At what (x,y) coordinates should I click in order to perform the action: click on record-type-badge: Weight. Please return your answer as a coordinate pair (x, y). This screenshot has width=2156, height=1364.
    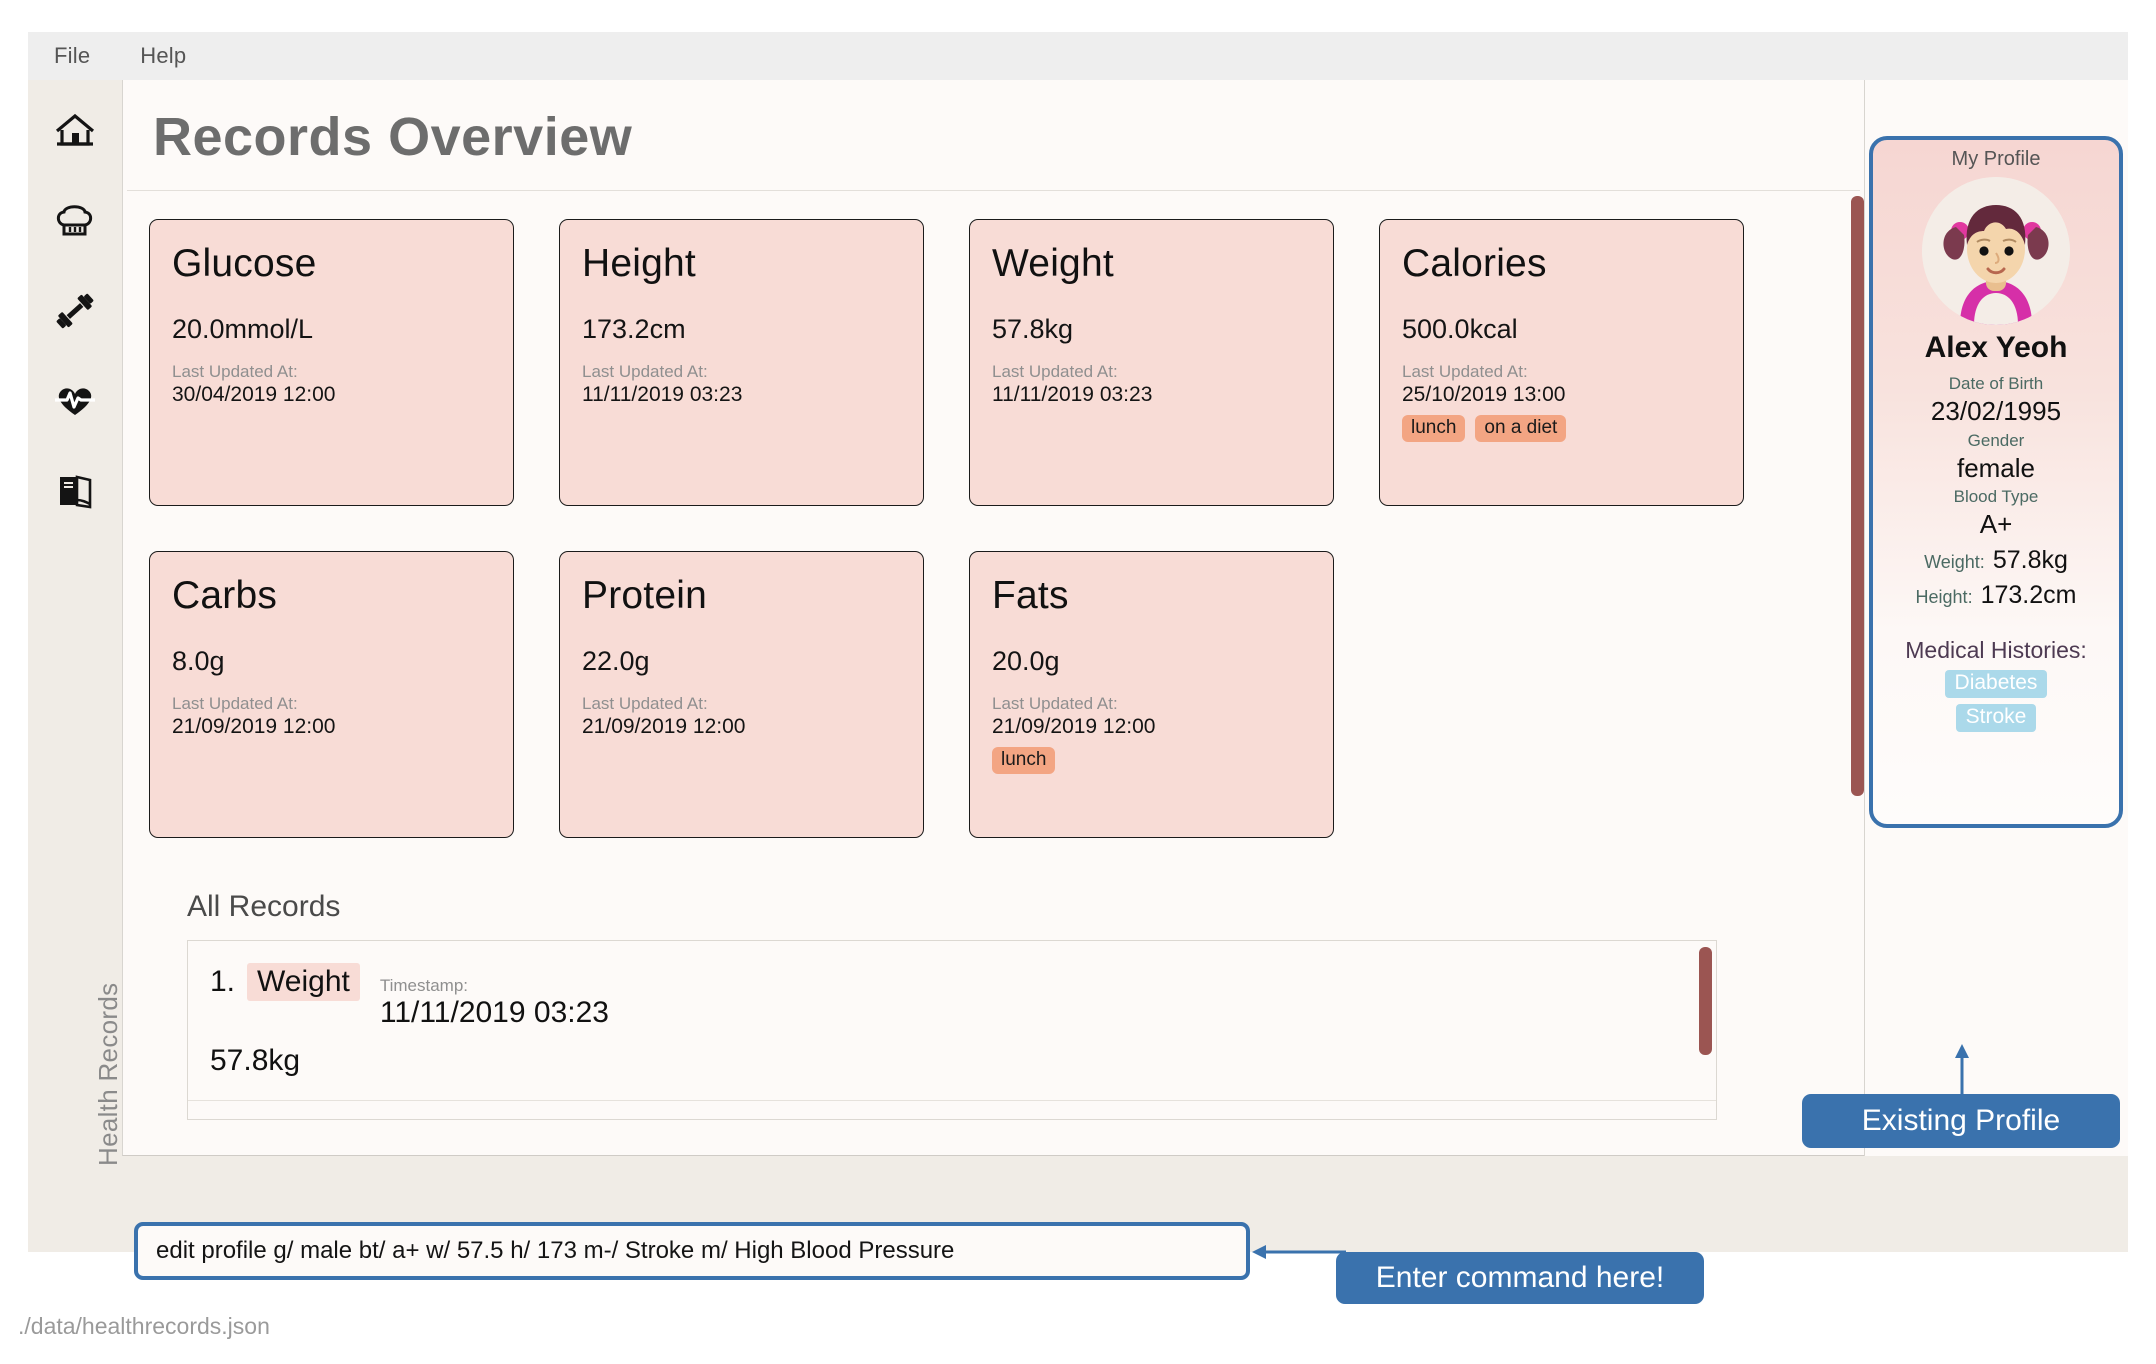
    Looking at the image, I should click on (303, 982).